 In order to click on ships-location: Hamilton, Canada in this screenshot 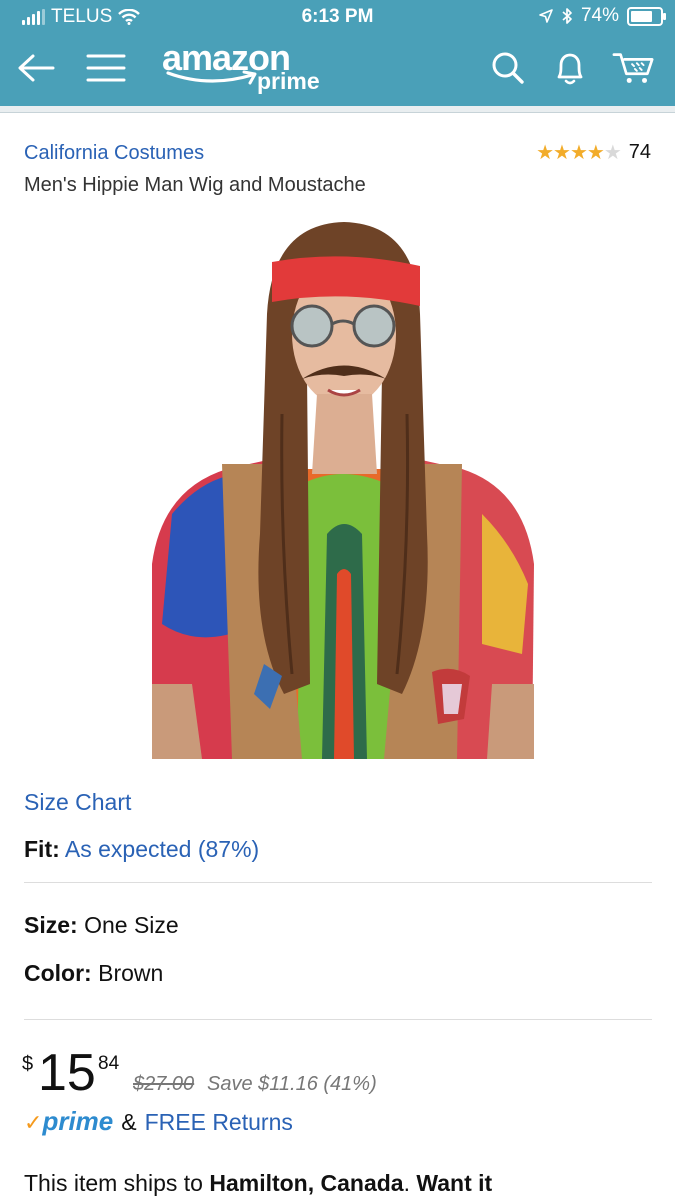, I will do `click(306, 1183)`.